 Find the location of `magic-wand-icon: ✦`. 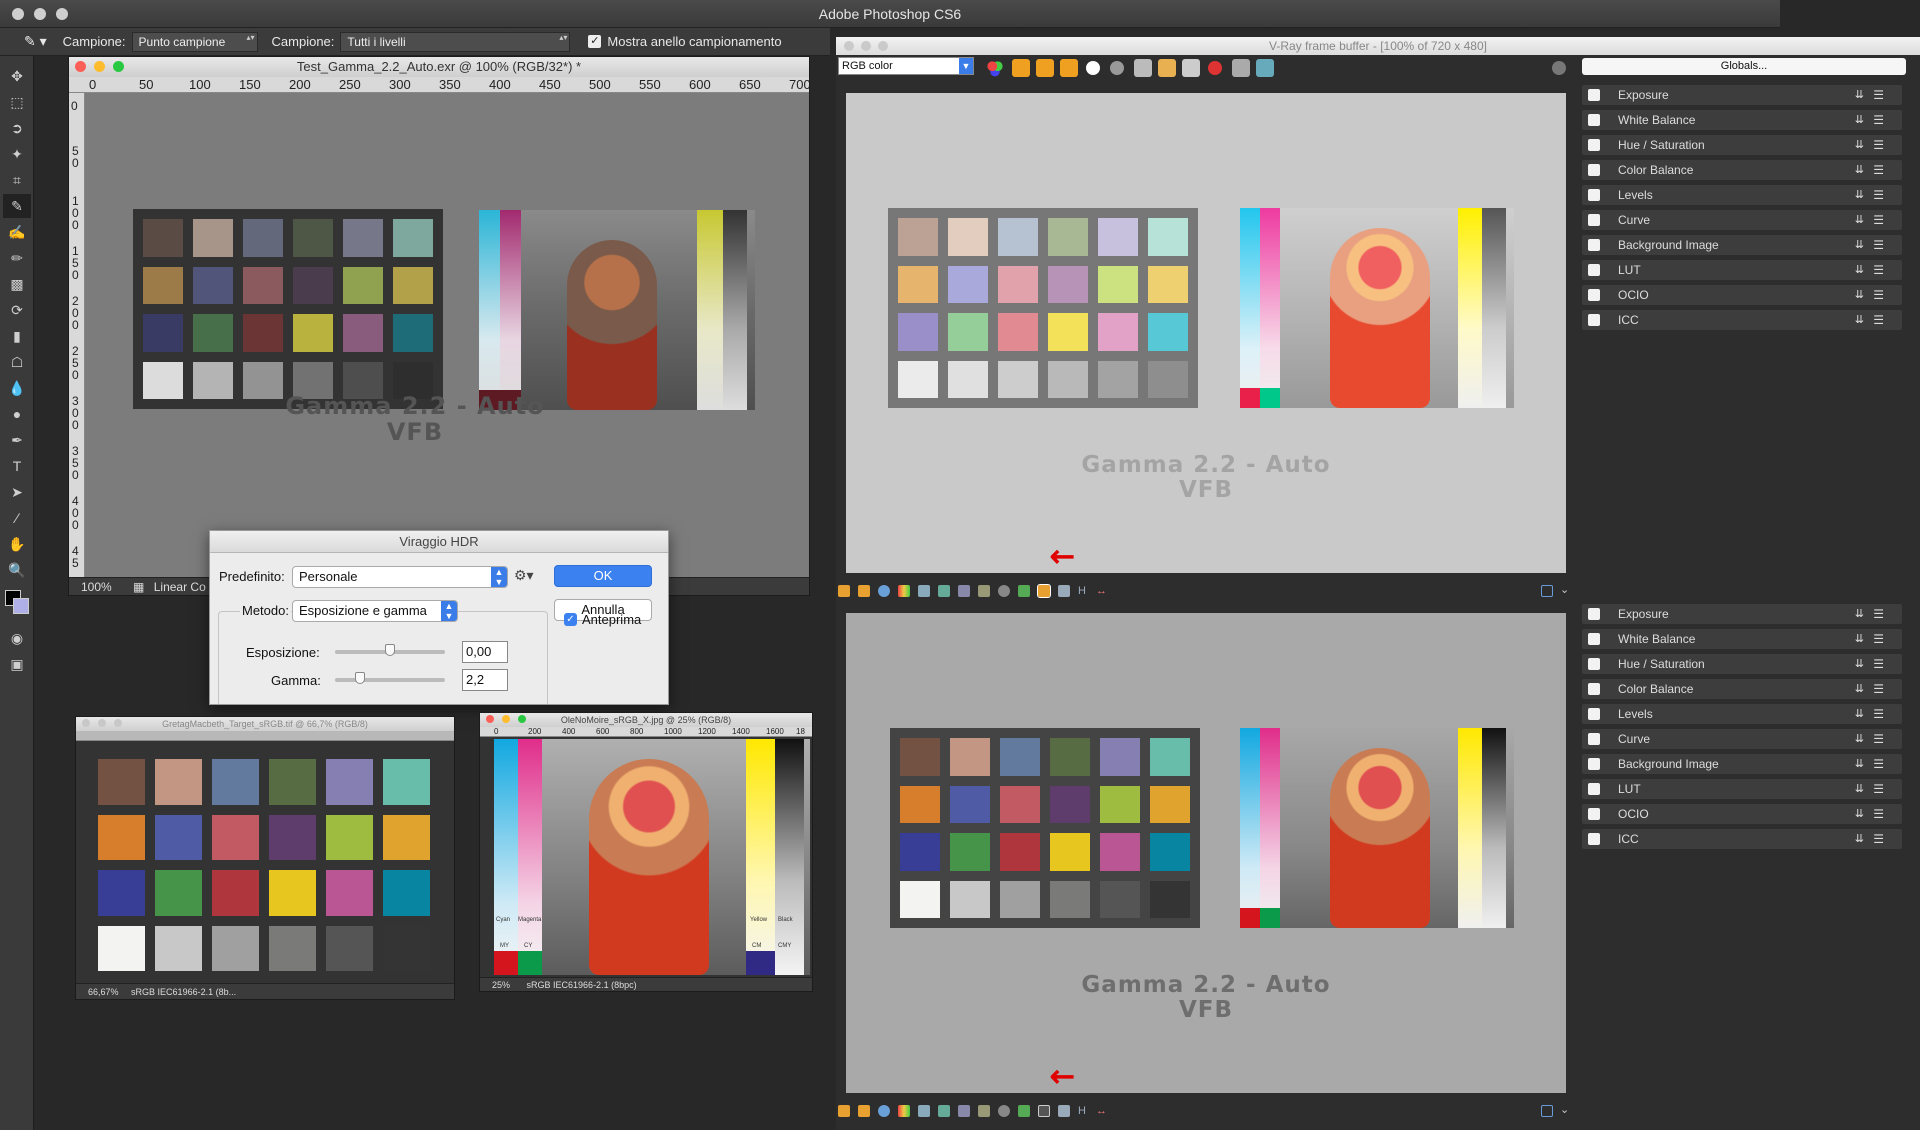

magic-wand-icon: ✦ is located at coordinates (17, 154).